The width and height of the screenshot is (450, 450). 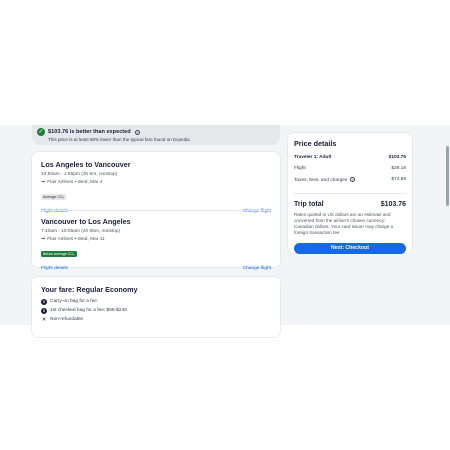 What do you see at coordinates (393, 204) in the screenshot?
I see `trip-total-value: $103.76` at bounding box center [393, 204].